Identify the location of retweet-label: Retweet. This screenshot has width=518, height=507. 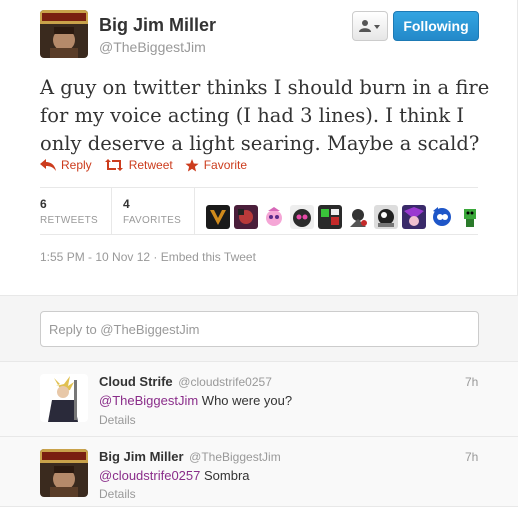
(150, 165).